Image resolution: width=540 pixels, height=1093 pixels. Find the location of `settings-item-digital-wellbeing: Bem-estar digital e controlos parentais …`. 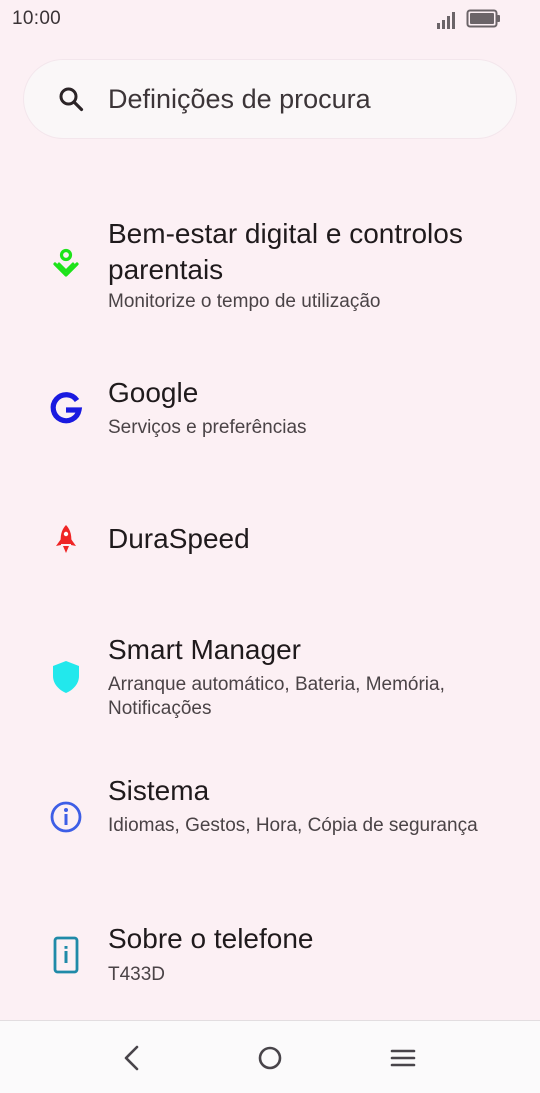

settings-item-digital-wellbeing: Bem-estar digital e controlos parentais … is located at coordinates (270, 265).